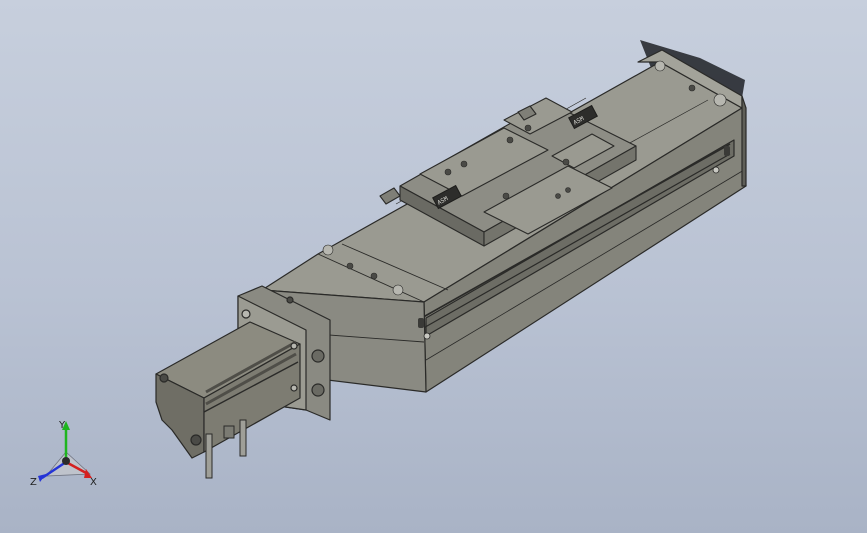  Describe the element at coordinates (66, 461) in the screenshot. I see `triad-origin-icon` at that location.